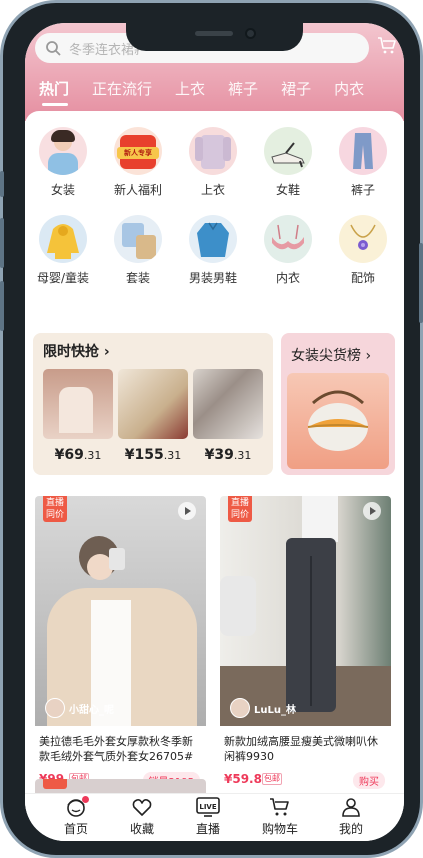  I want to click on author: LuLu_林, so click(263, 708).